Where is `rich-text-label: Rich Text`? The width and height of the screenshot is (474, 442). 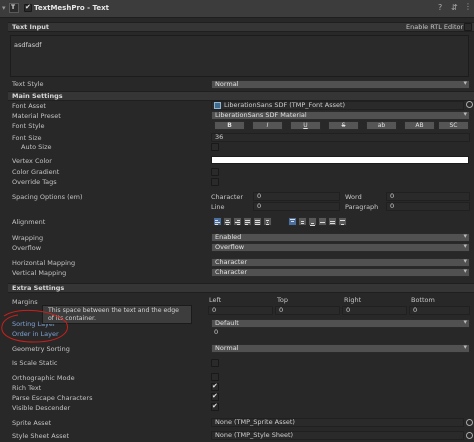 rich-text-label: Rich Text is located at coordinates (27, 388).